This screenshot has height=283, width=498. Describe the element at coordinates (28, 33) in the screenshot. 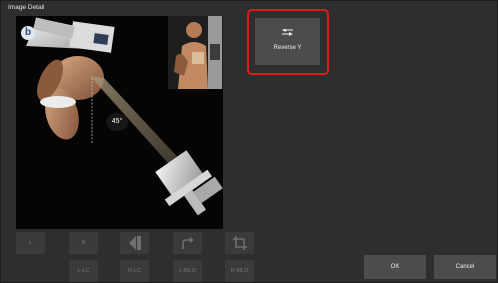

I see `app-logo-icon: b` at that location.